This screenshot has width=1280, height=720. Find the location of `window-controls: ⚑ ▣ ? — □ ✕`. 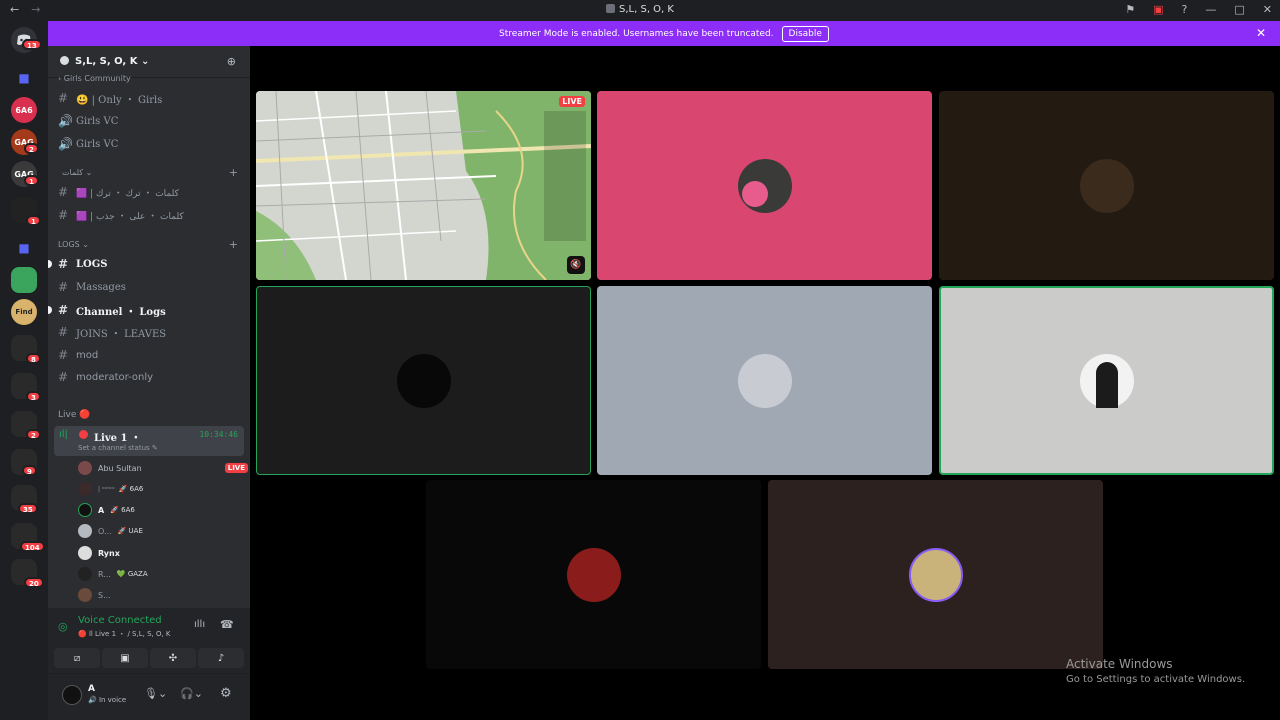

window-controls: ⚑ ▣ ? — □ ✕ is located at coordinates (1198, 9).